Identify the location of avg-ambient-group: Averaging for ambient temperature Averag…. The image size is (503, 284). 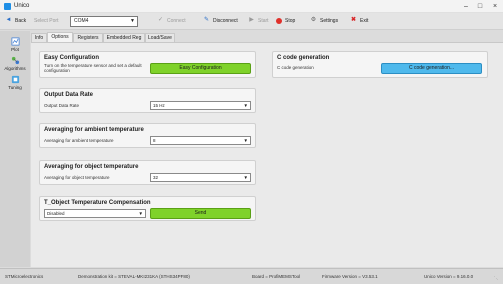
(147, 135).